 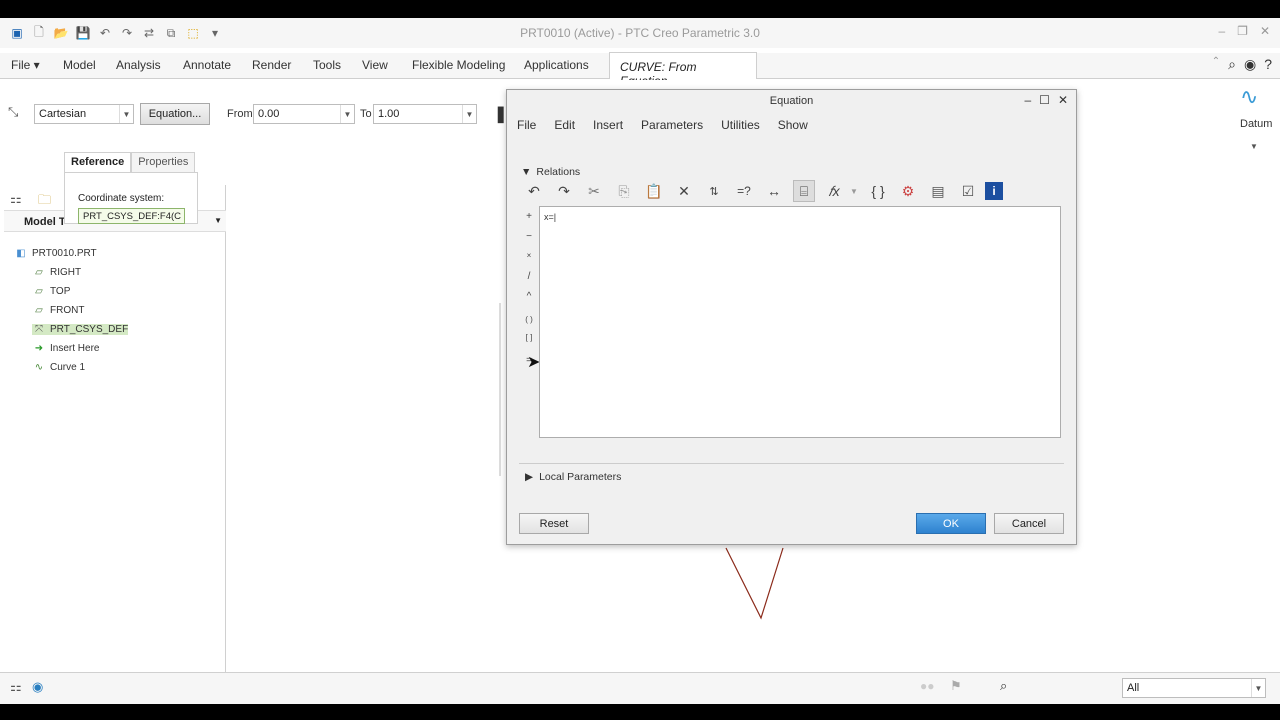 I want to click on tree-item-label: Curve 1, so click(x=68, y=367).